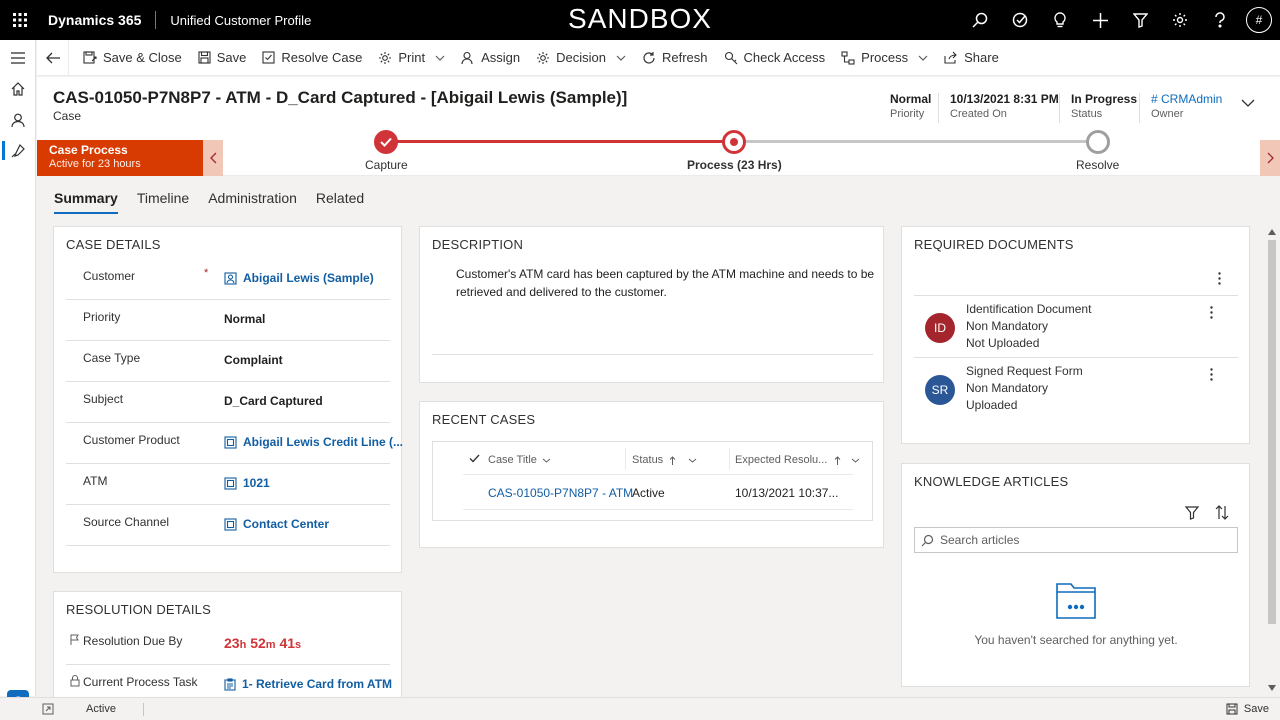 The image size is (1280, 720). Describe the element at coordinates (213, 158) in the screenshot. I see `chevron-left-icon` at that location.